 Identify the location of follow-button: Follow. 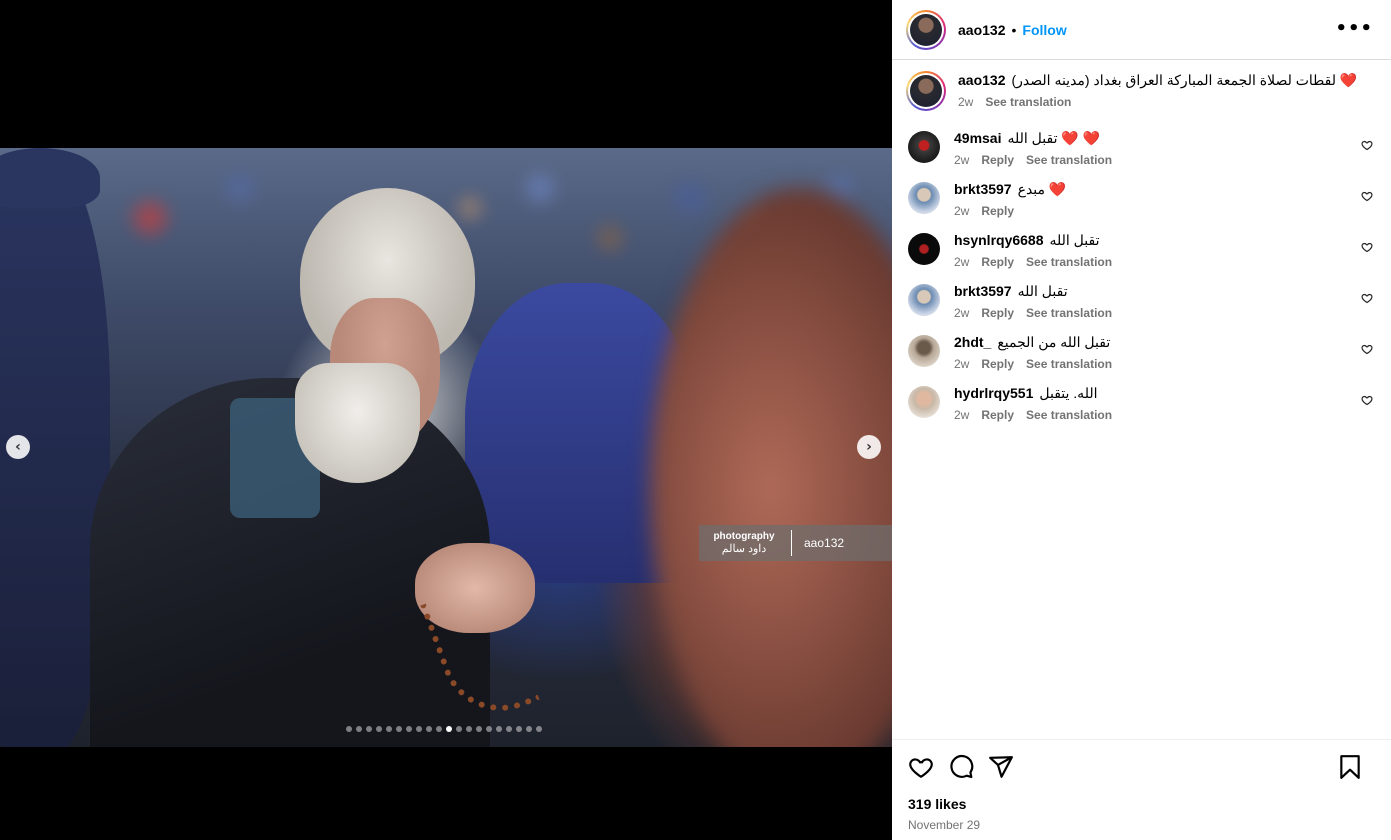
(1044, 30).